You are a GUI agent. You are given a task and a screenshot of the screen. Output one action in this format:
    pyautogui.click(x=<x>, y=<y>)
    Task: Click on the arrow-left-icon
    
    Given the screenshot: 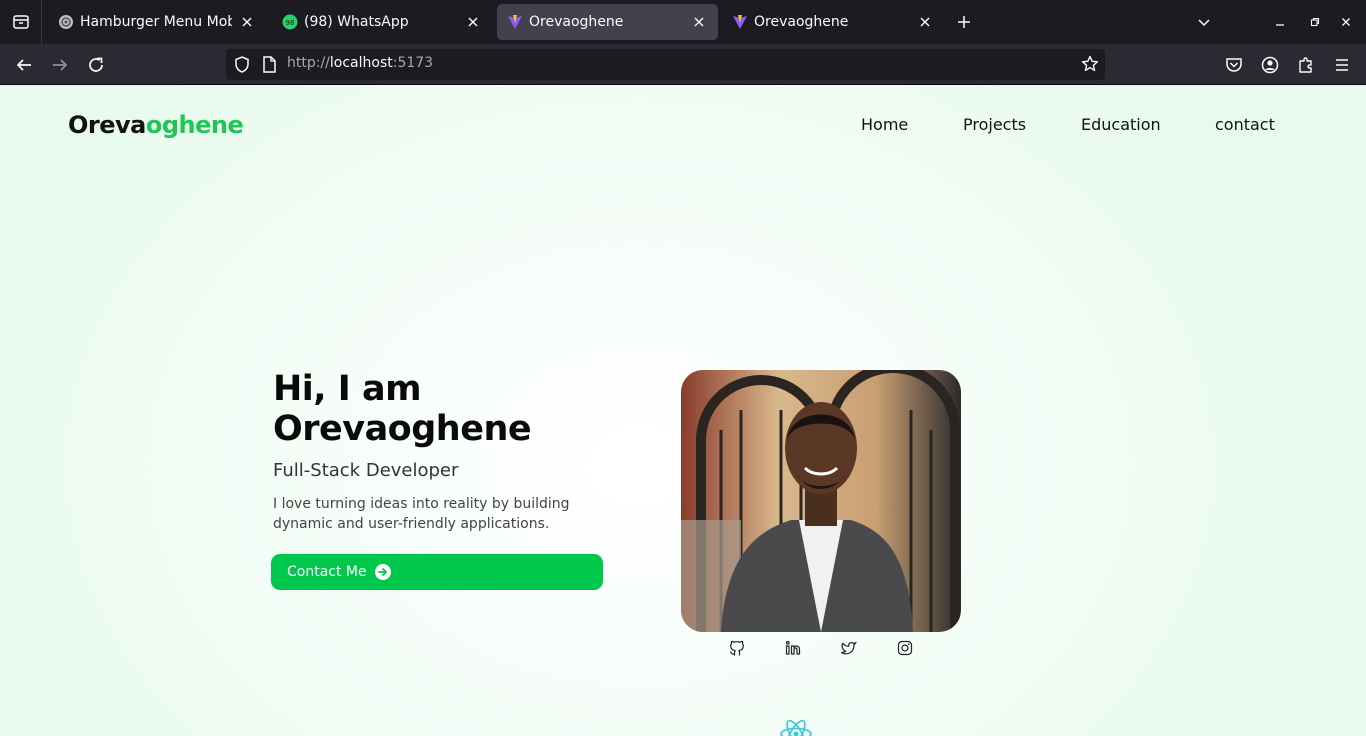 What is the action you would take?
    pyautogui.click(x=23, y=65)
    